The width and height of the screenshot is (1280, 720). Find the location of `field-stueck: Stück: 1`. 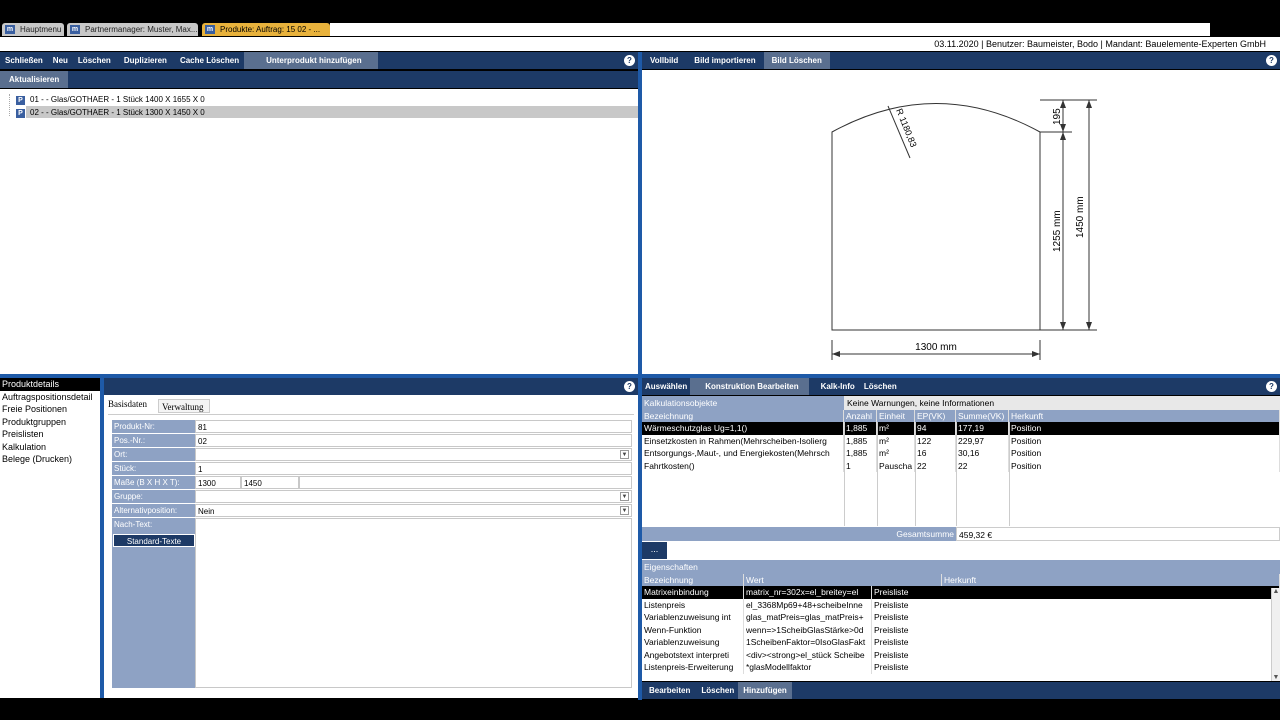

field-stueck: Stück: 1 is located at coordinates (372, 468).